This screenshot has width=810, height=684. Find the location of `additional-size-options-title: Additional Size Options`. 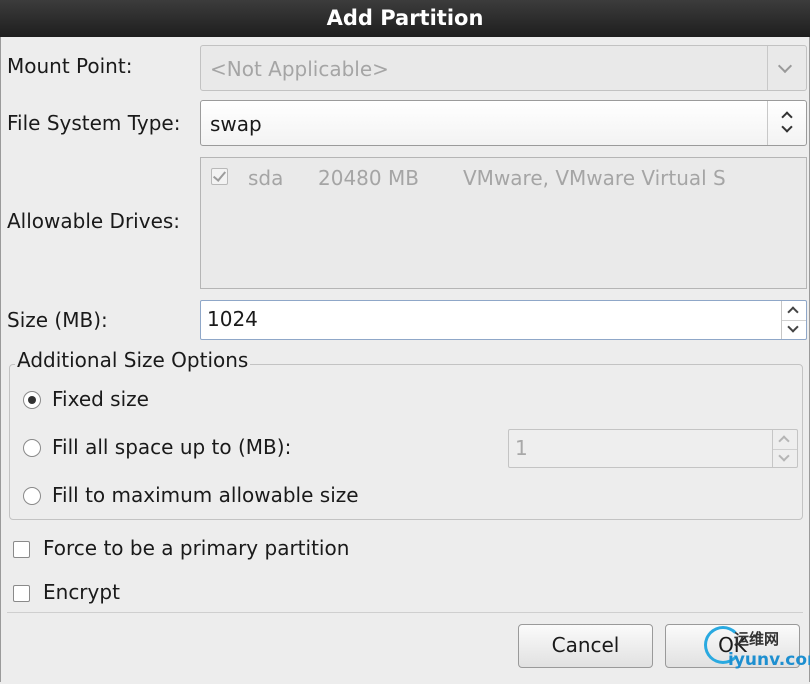

additional-size-options-title: Additional Size Options is located at coordinates (133, 360).